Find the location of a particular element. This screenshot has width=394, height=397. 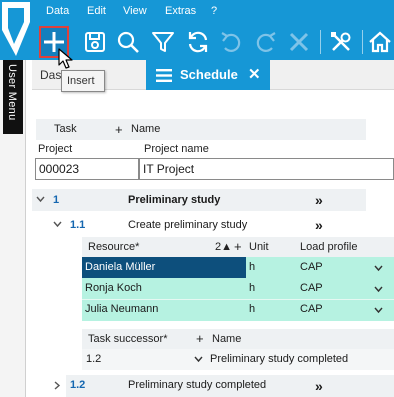

close-icon: ✕ is located at coordinates (254, 74).